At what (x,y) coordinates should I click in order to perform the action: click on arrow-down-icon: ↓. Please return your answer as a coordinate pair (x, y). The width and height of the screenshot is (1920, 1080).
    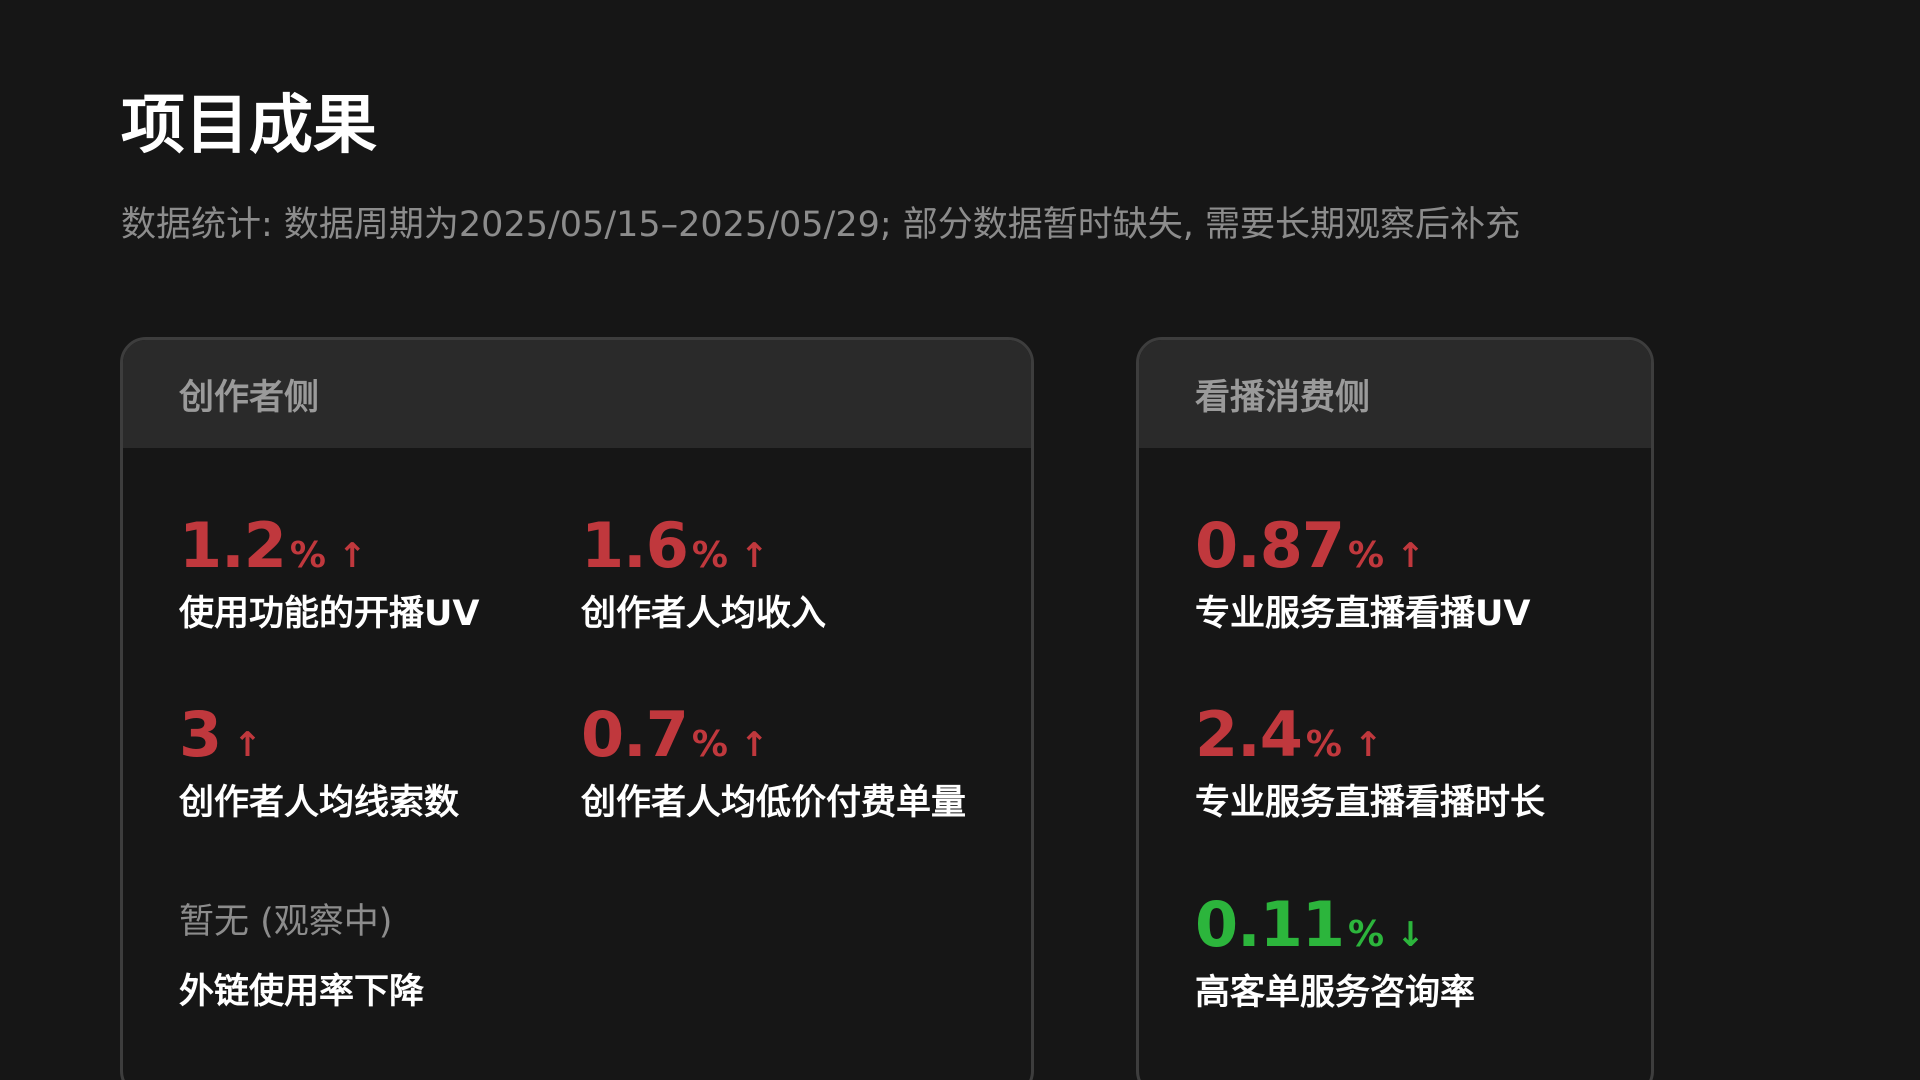
    Looking at the image, I should click on (1410, 935).